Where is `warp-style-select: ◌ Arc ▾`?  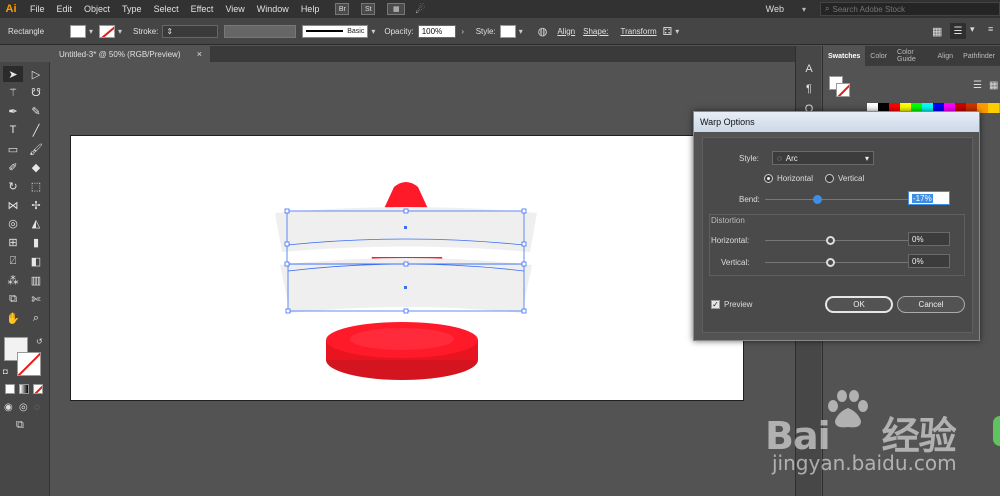 warp-style-select: ◌ Arc ▾ is located at coordinates (823, 158).